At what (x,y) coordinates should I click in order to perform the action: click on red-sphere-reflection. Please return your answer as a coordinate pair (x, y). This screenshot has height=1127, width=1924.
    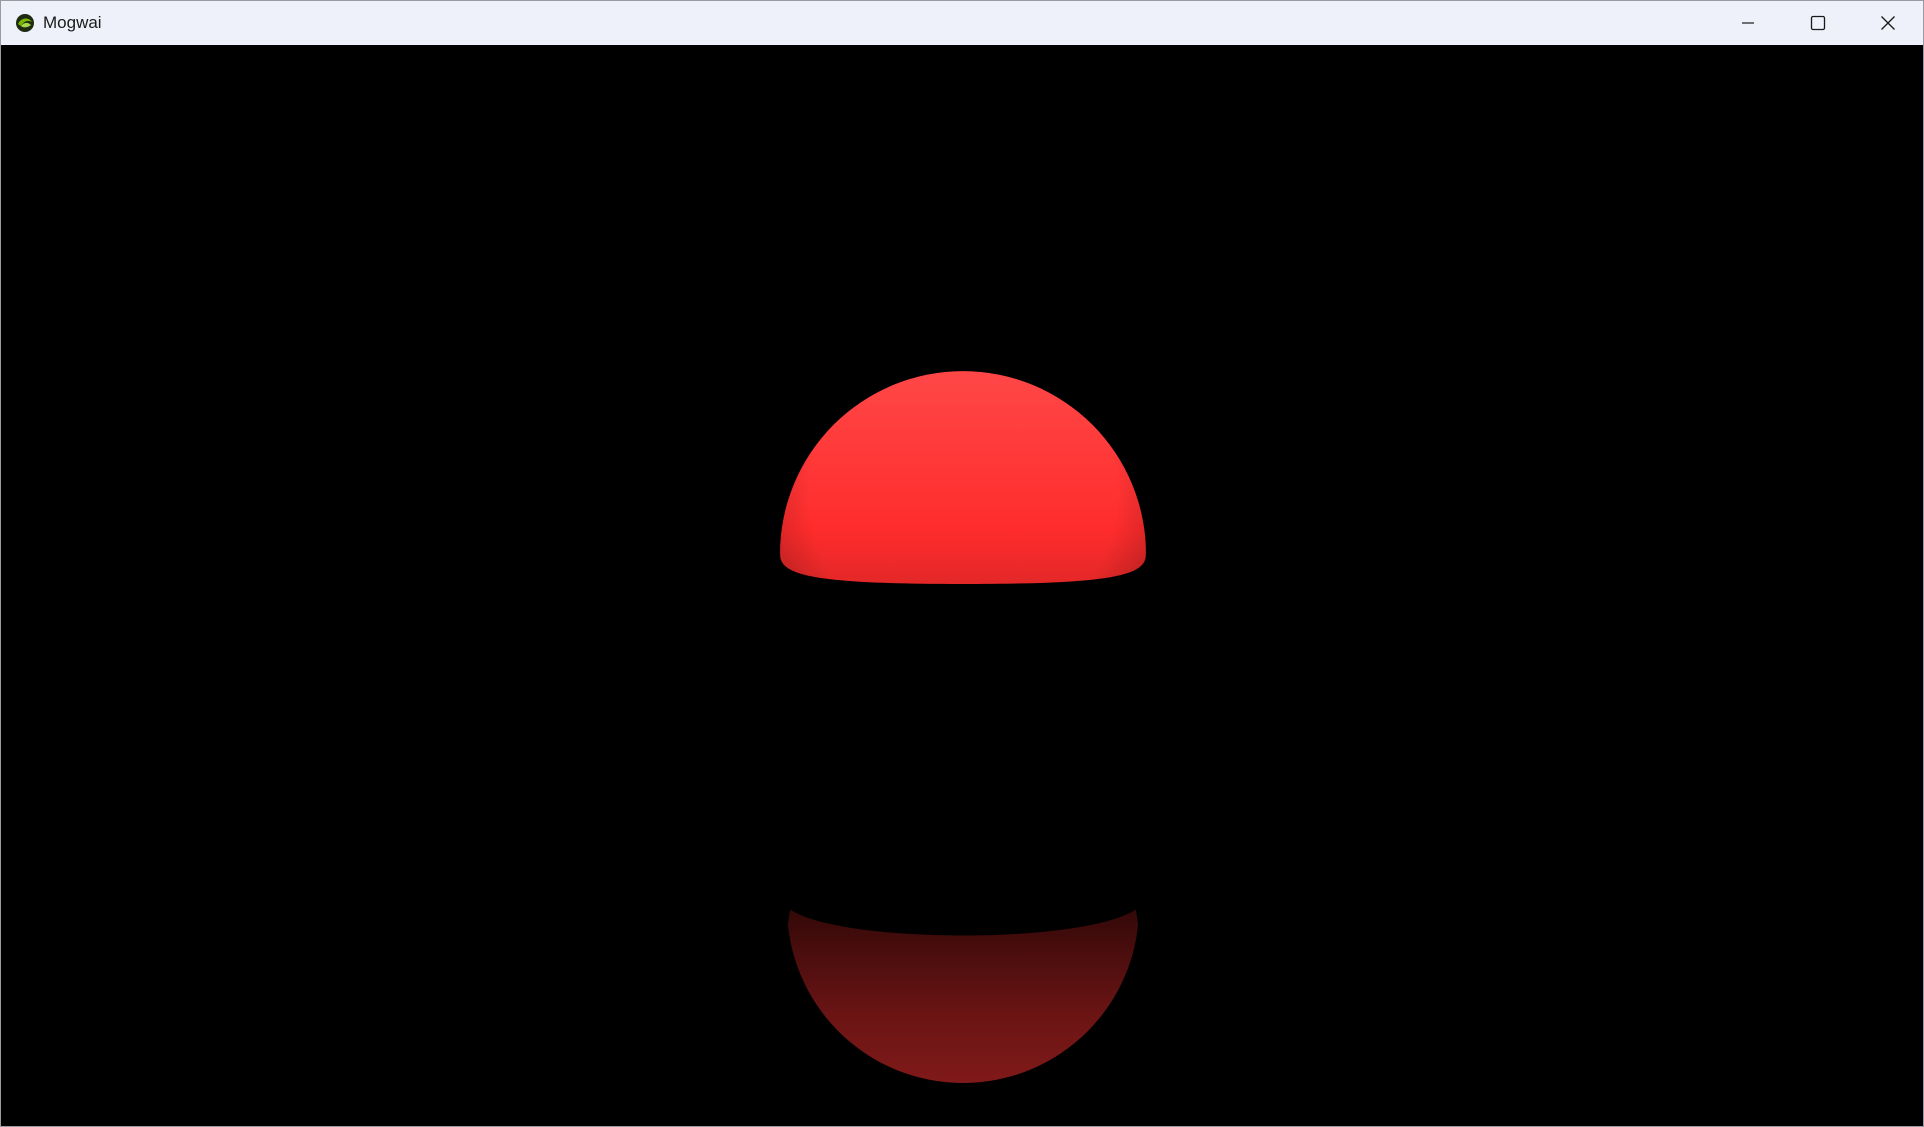
    Looking at the image, I should click on (963, 995).